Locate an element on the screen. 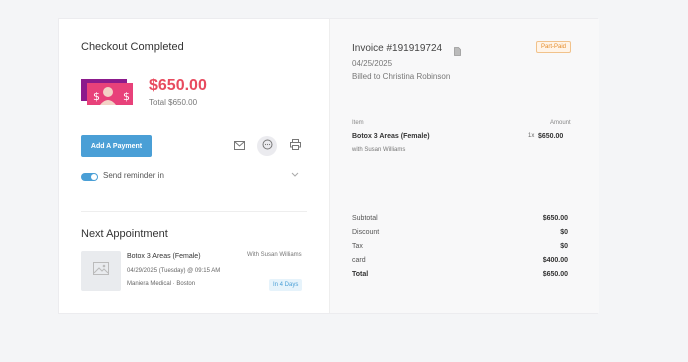 This screenshot has width=688, height=362. appointment-location: Maniera Medical · Boston is located at coordinates (161, 284).